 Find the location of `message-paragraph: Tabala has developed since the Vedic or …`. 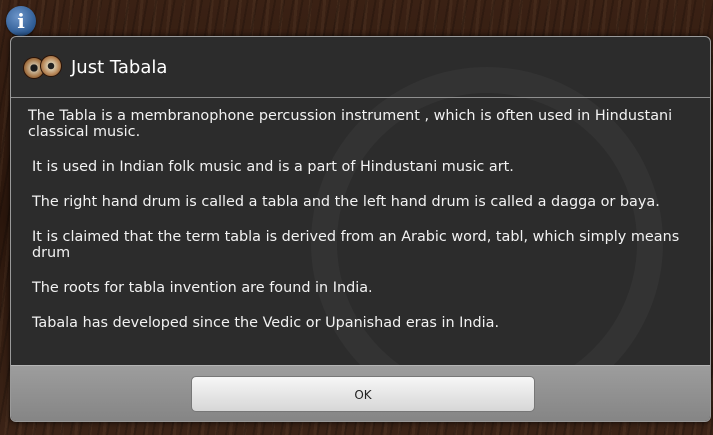

message-paragraph: Tabala has developed since the Vedic or … is located at coordinates (266, 323).